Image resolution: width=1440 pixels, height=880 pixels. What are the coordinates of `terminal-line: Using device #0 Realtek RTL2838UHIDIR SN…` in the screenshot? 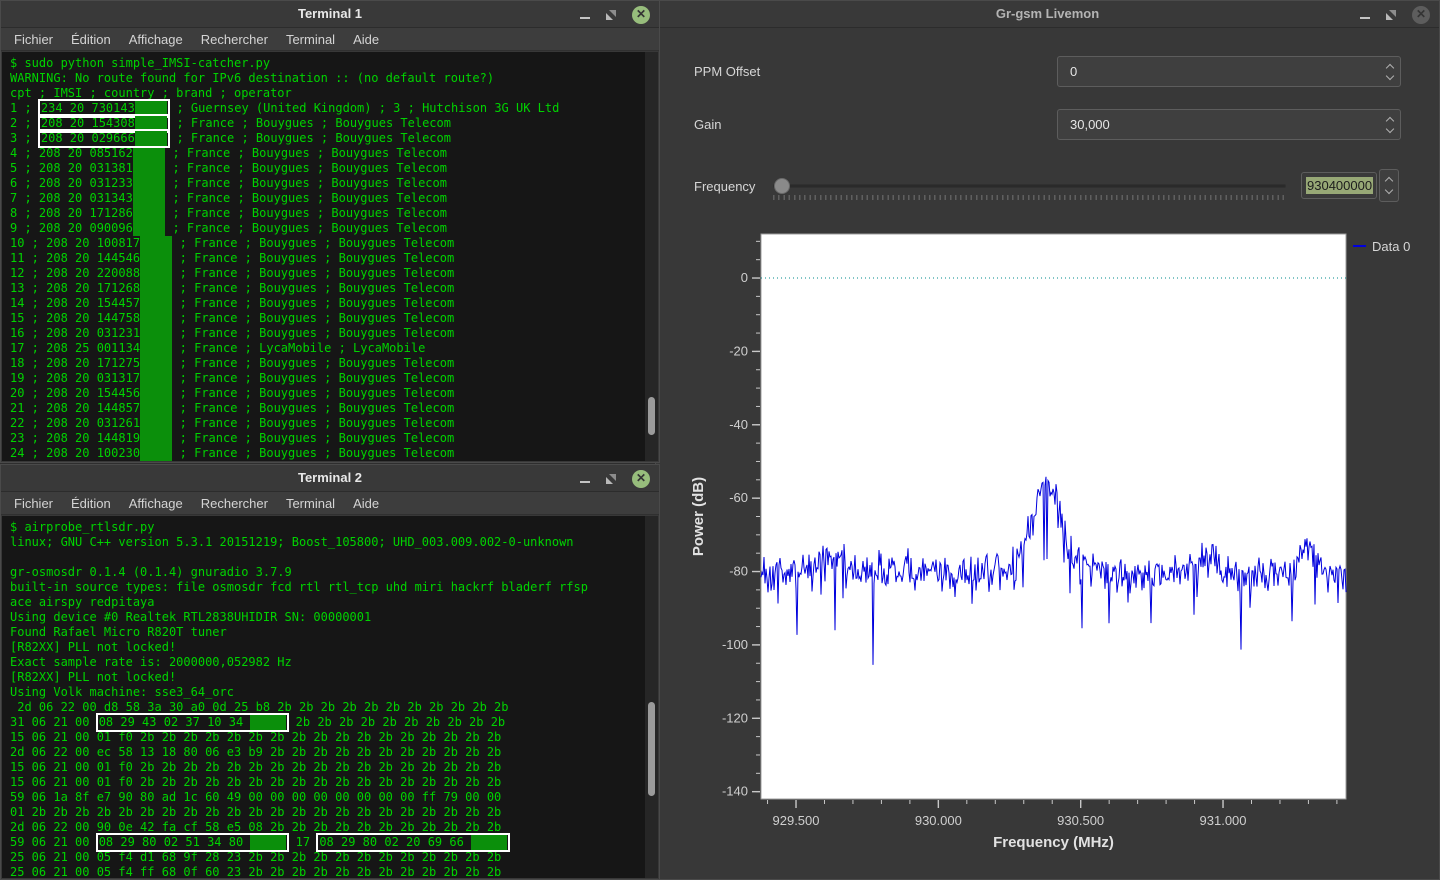 It's located at (191, 617).